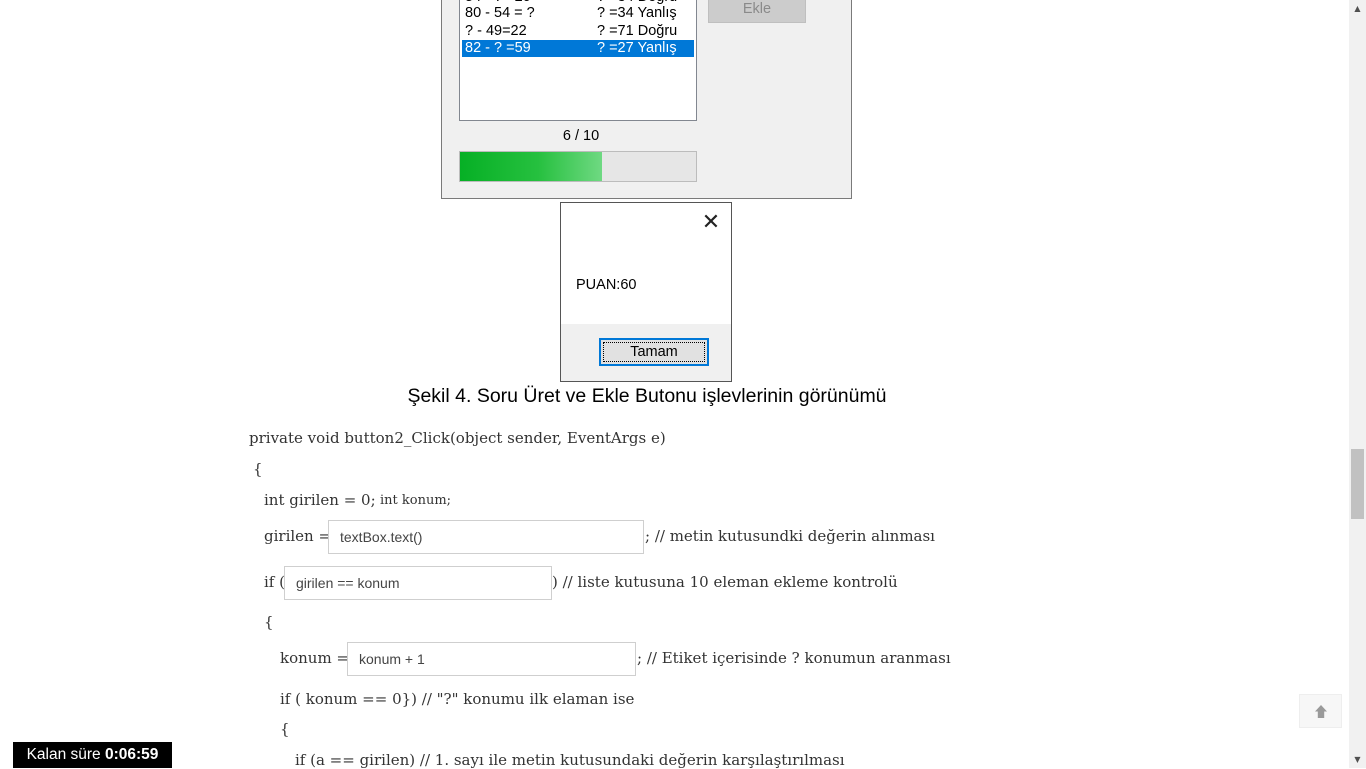  I want to click on answer-input-3: konum + 1, so click(491, 659).